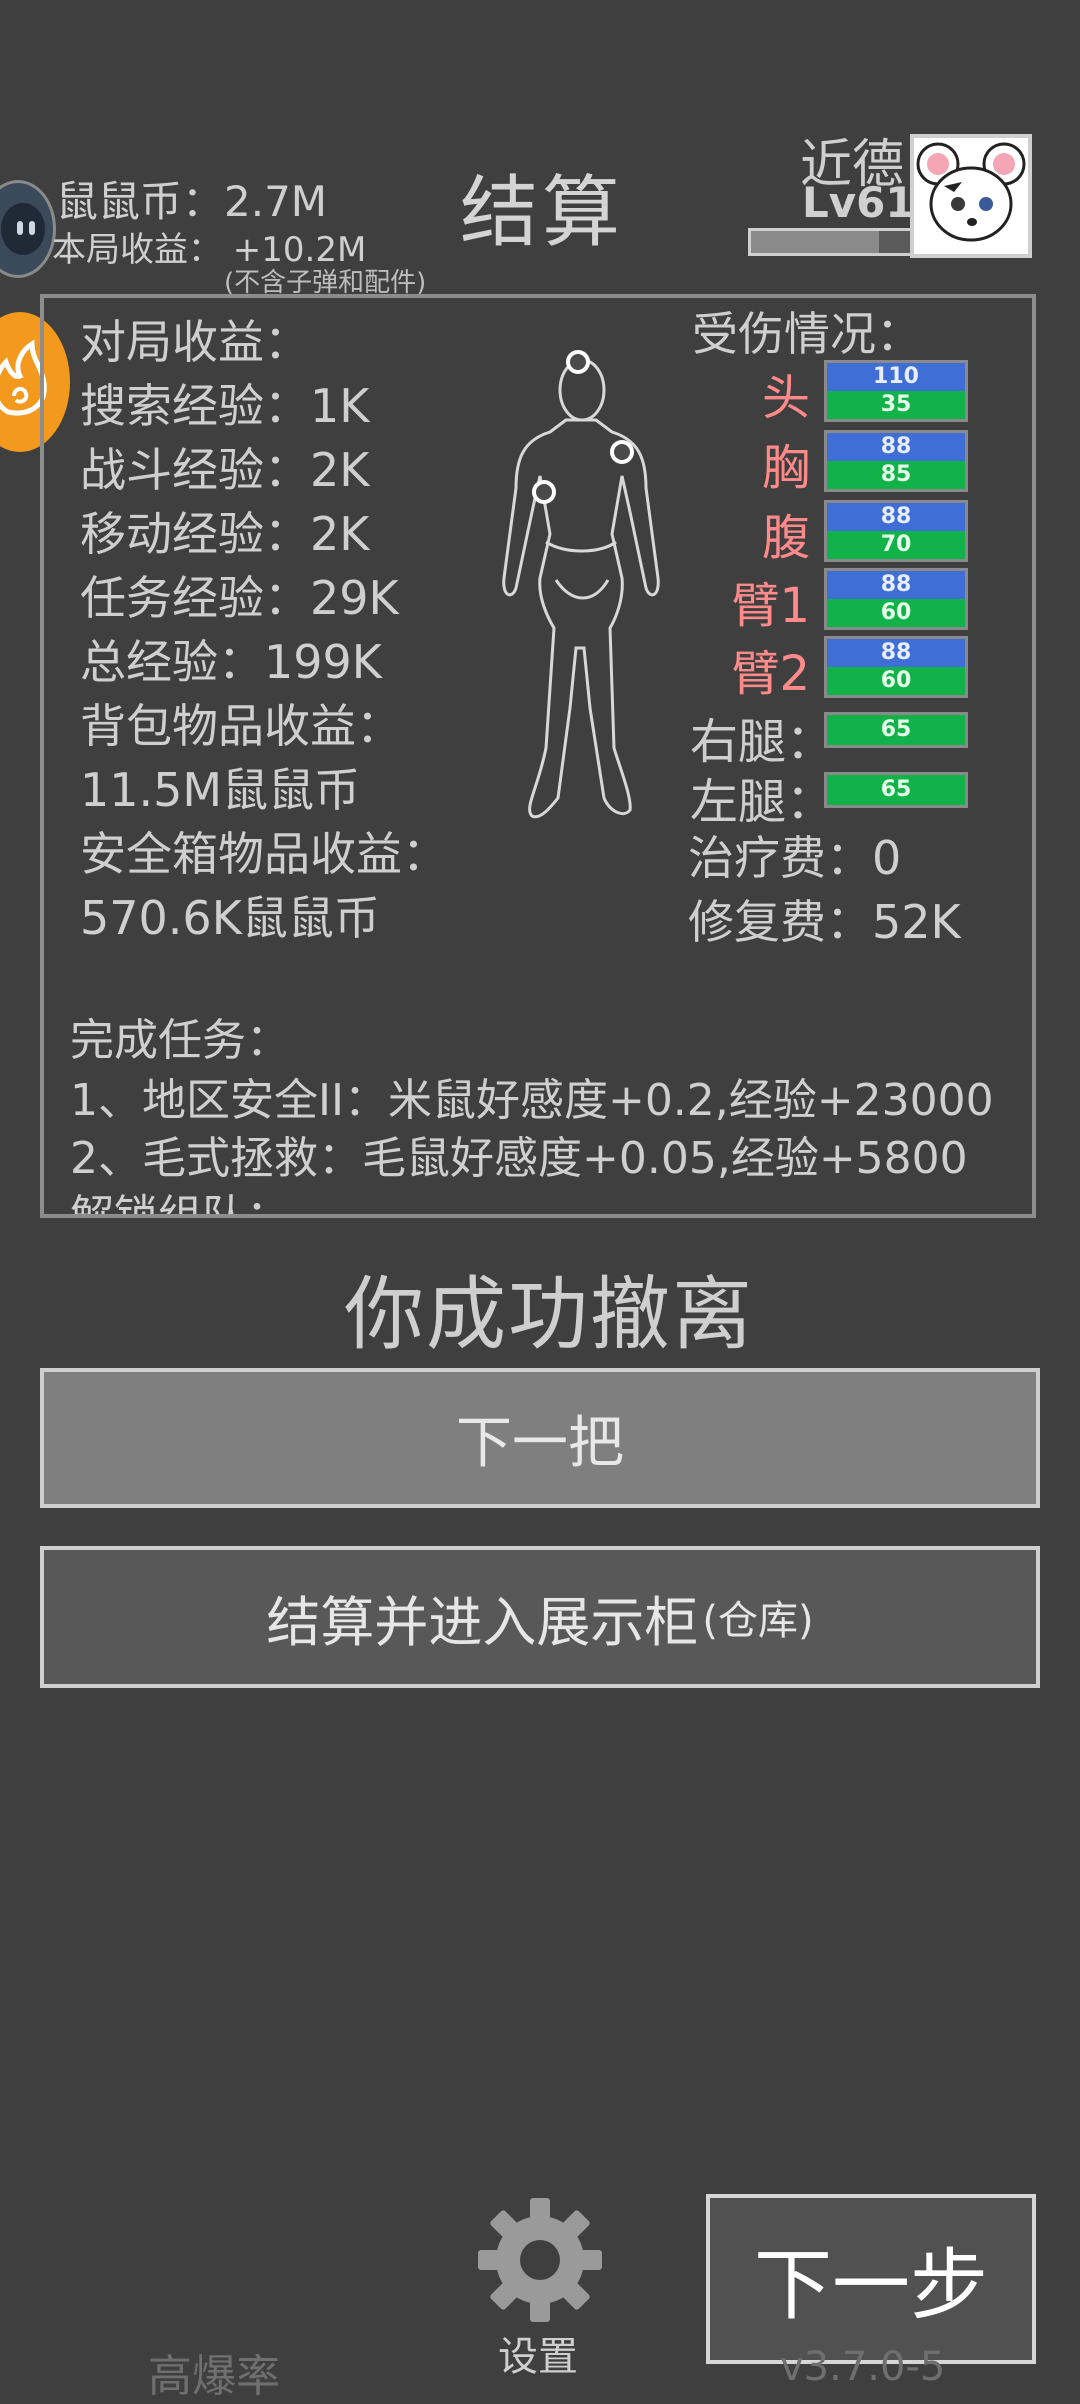 The image size is (1080, 2404). I want to click on left-leg-bar: 65, so click(896, 790).